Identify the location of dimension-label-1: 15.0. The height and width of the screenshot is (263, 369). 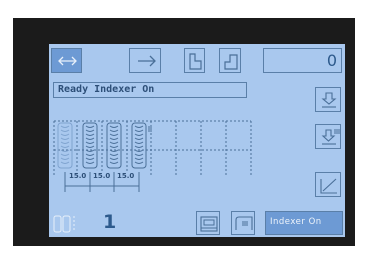
(78, 176).